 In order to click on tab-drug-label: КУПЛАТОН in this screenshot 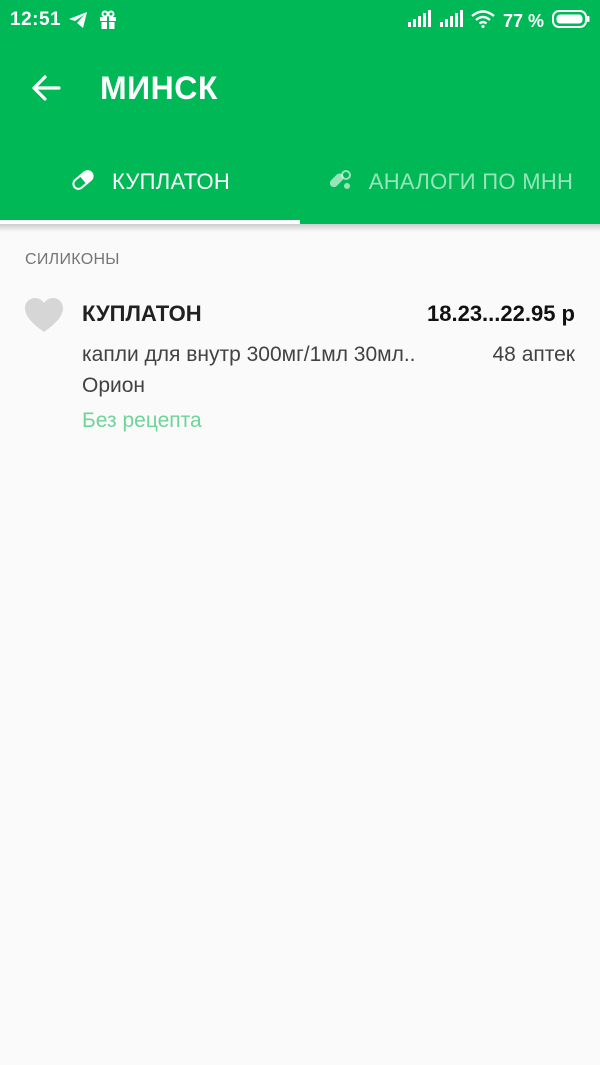, I will do `click(171, 181)`.